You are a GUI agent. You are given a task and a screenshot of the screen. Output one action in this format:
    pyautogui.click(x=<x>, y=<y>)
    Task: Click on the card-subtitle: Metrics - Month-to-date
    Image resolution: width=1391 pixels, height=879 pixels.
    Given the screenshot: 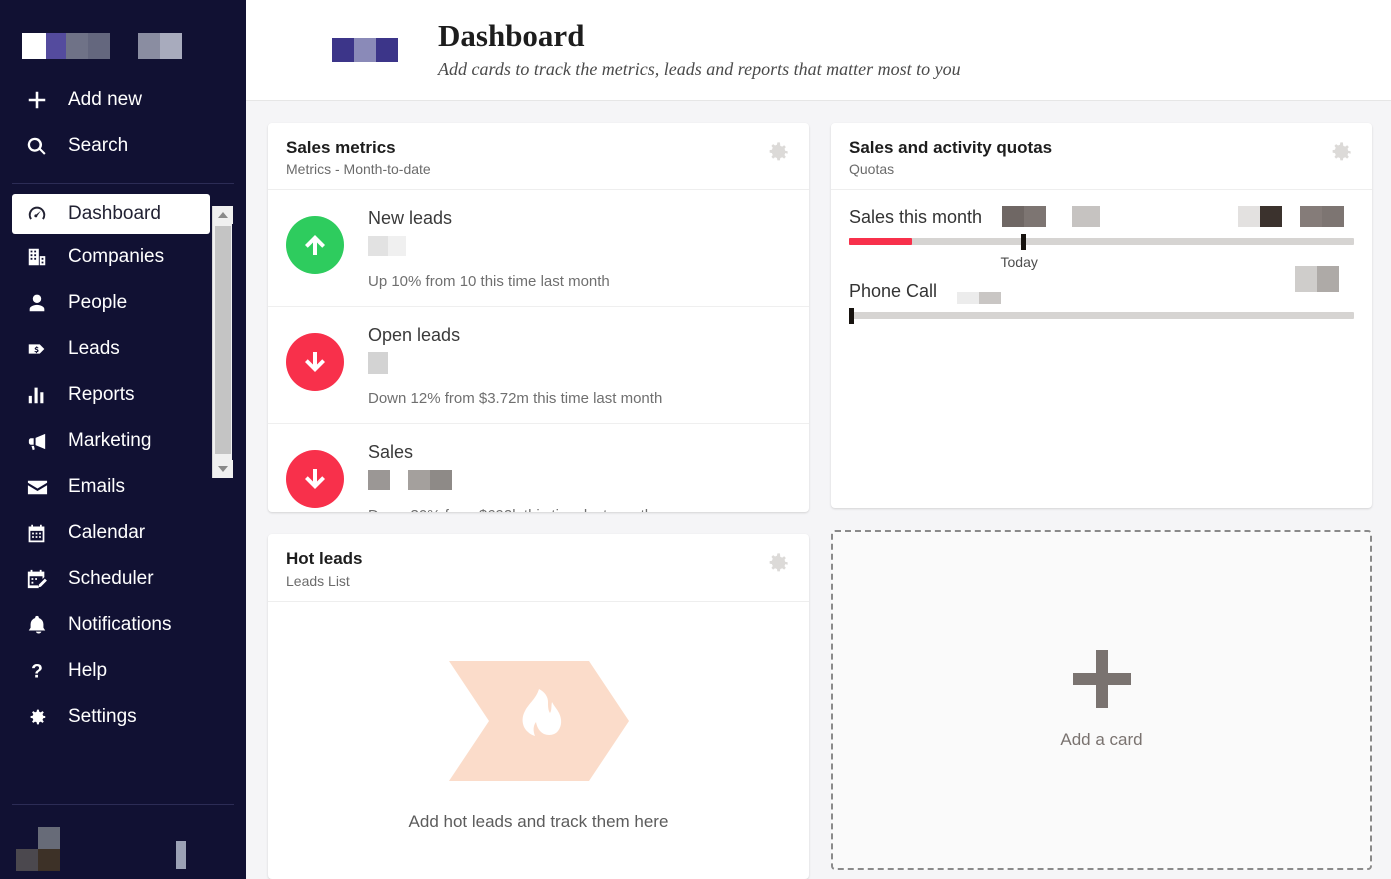 What is the action you would take?
    pyautogui.click(x=358, y=169)
    